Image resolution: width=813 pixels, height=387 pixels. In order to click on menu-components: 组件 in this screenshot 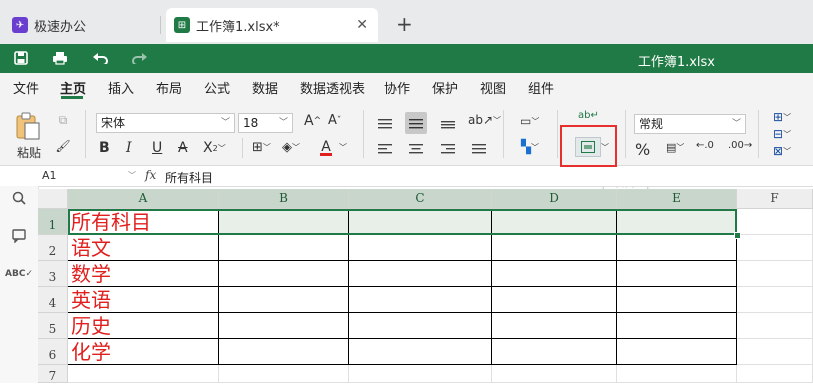, I will do `click(541, 87)`.